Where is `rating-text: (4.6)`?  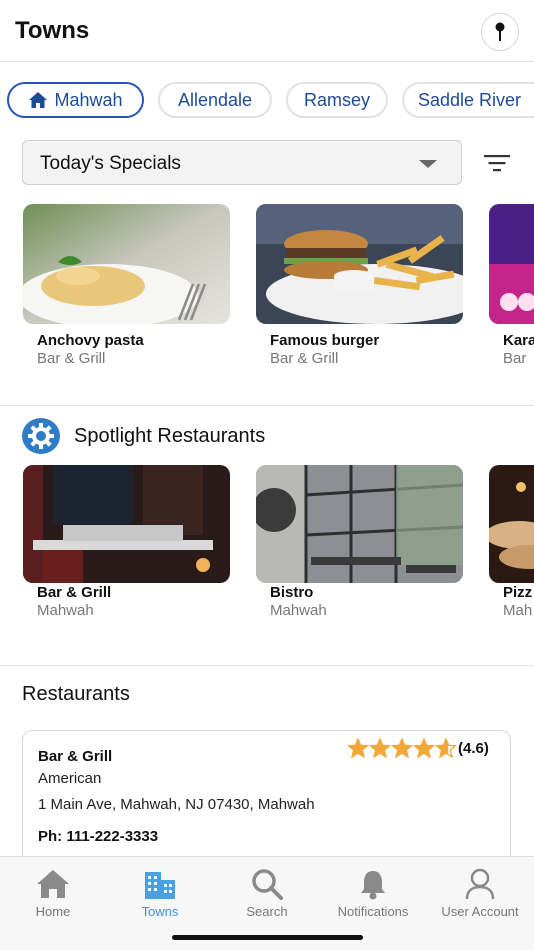 rating-text: (4.6) is located at coordinates (473, 748).